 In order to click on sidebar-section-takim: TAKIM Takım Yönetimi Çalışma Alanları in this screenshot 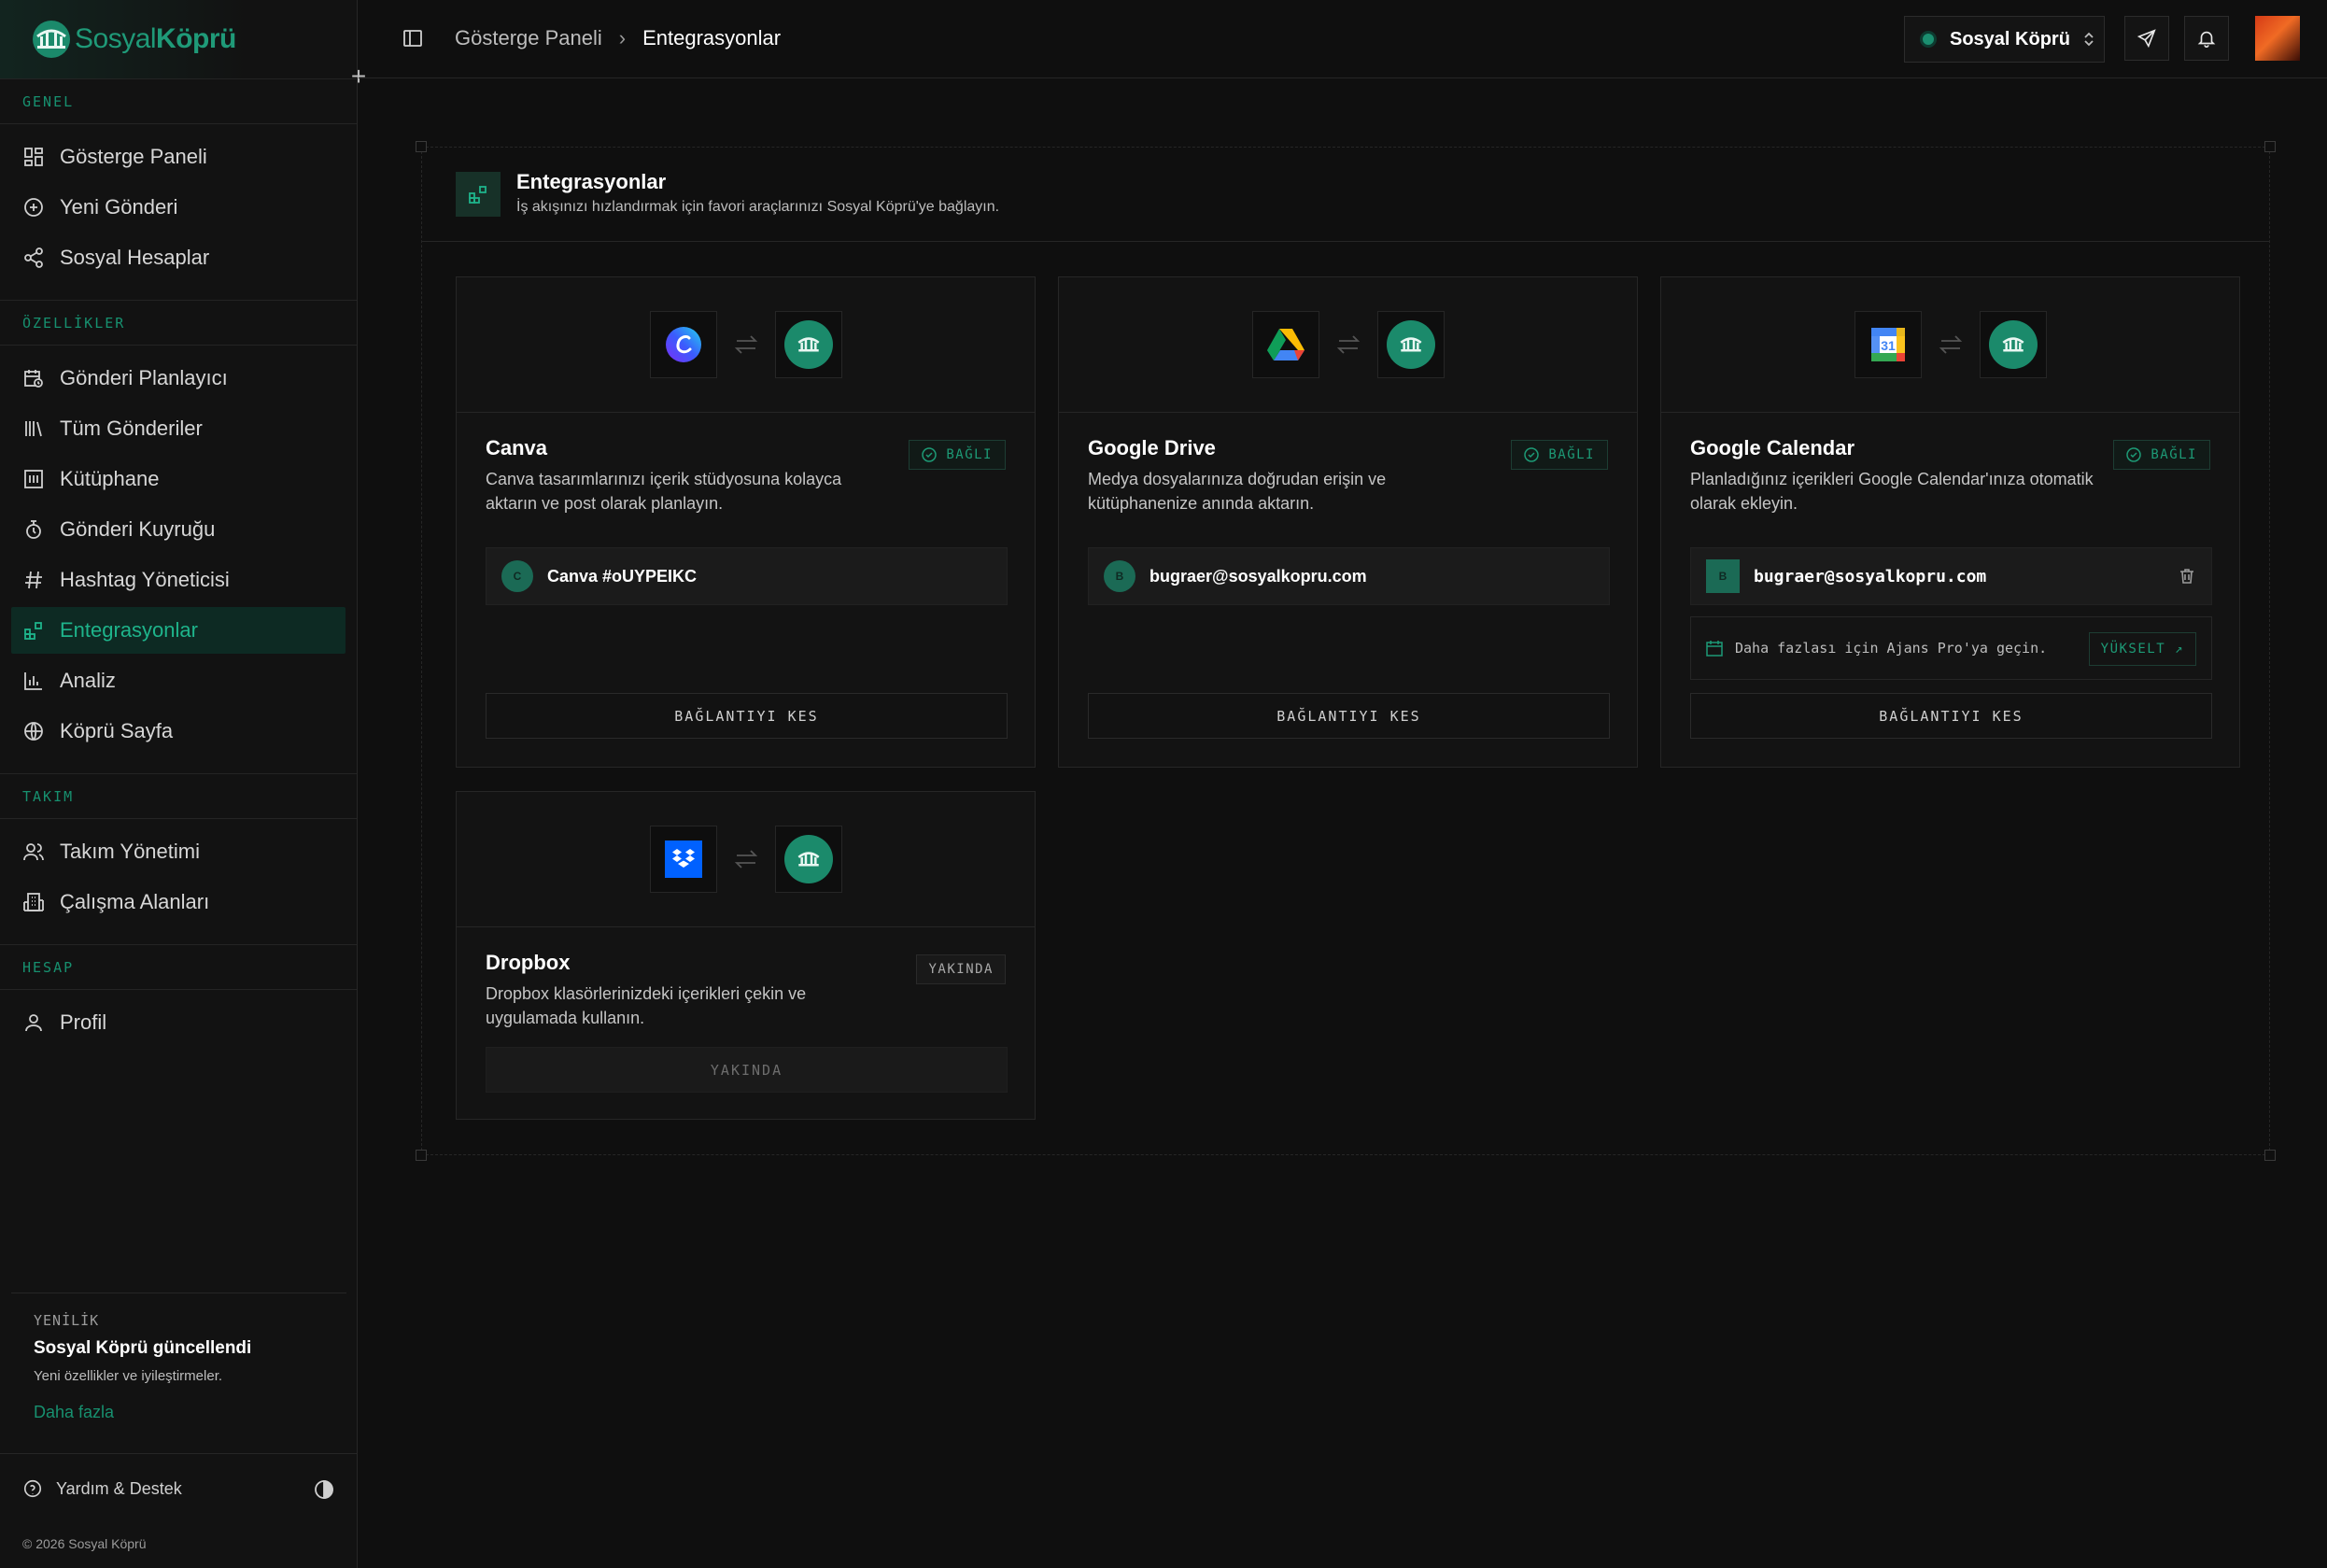, I will do `click(178, 858)`.